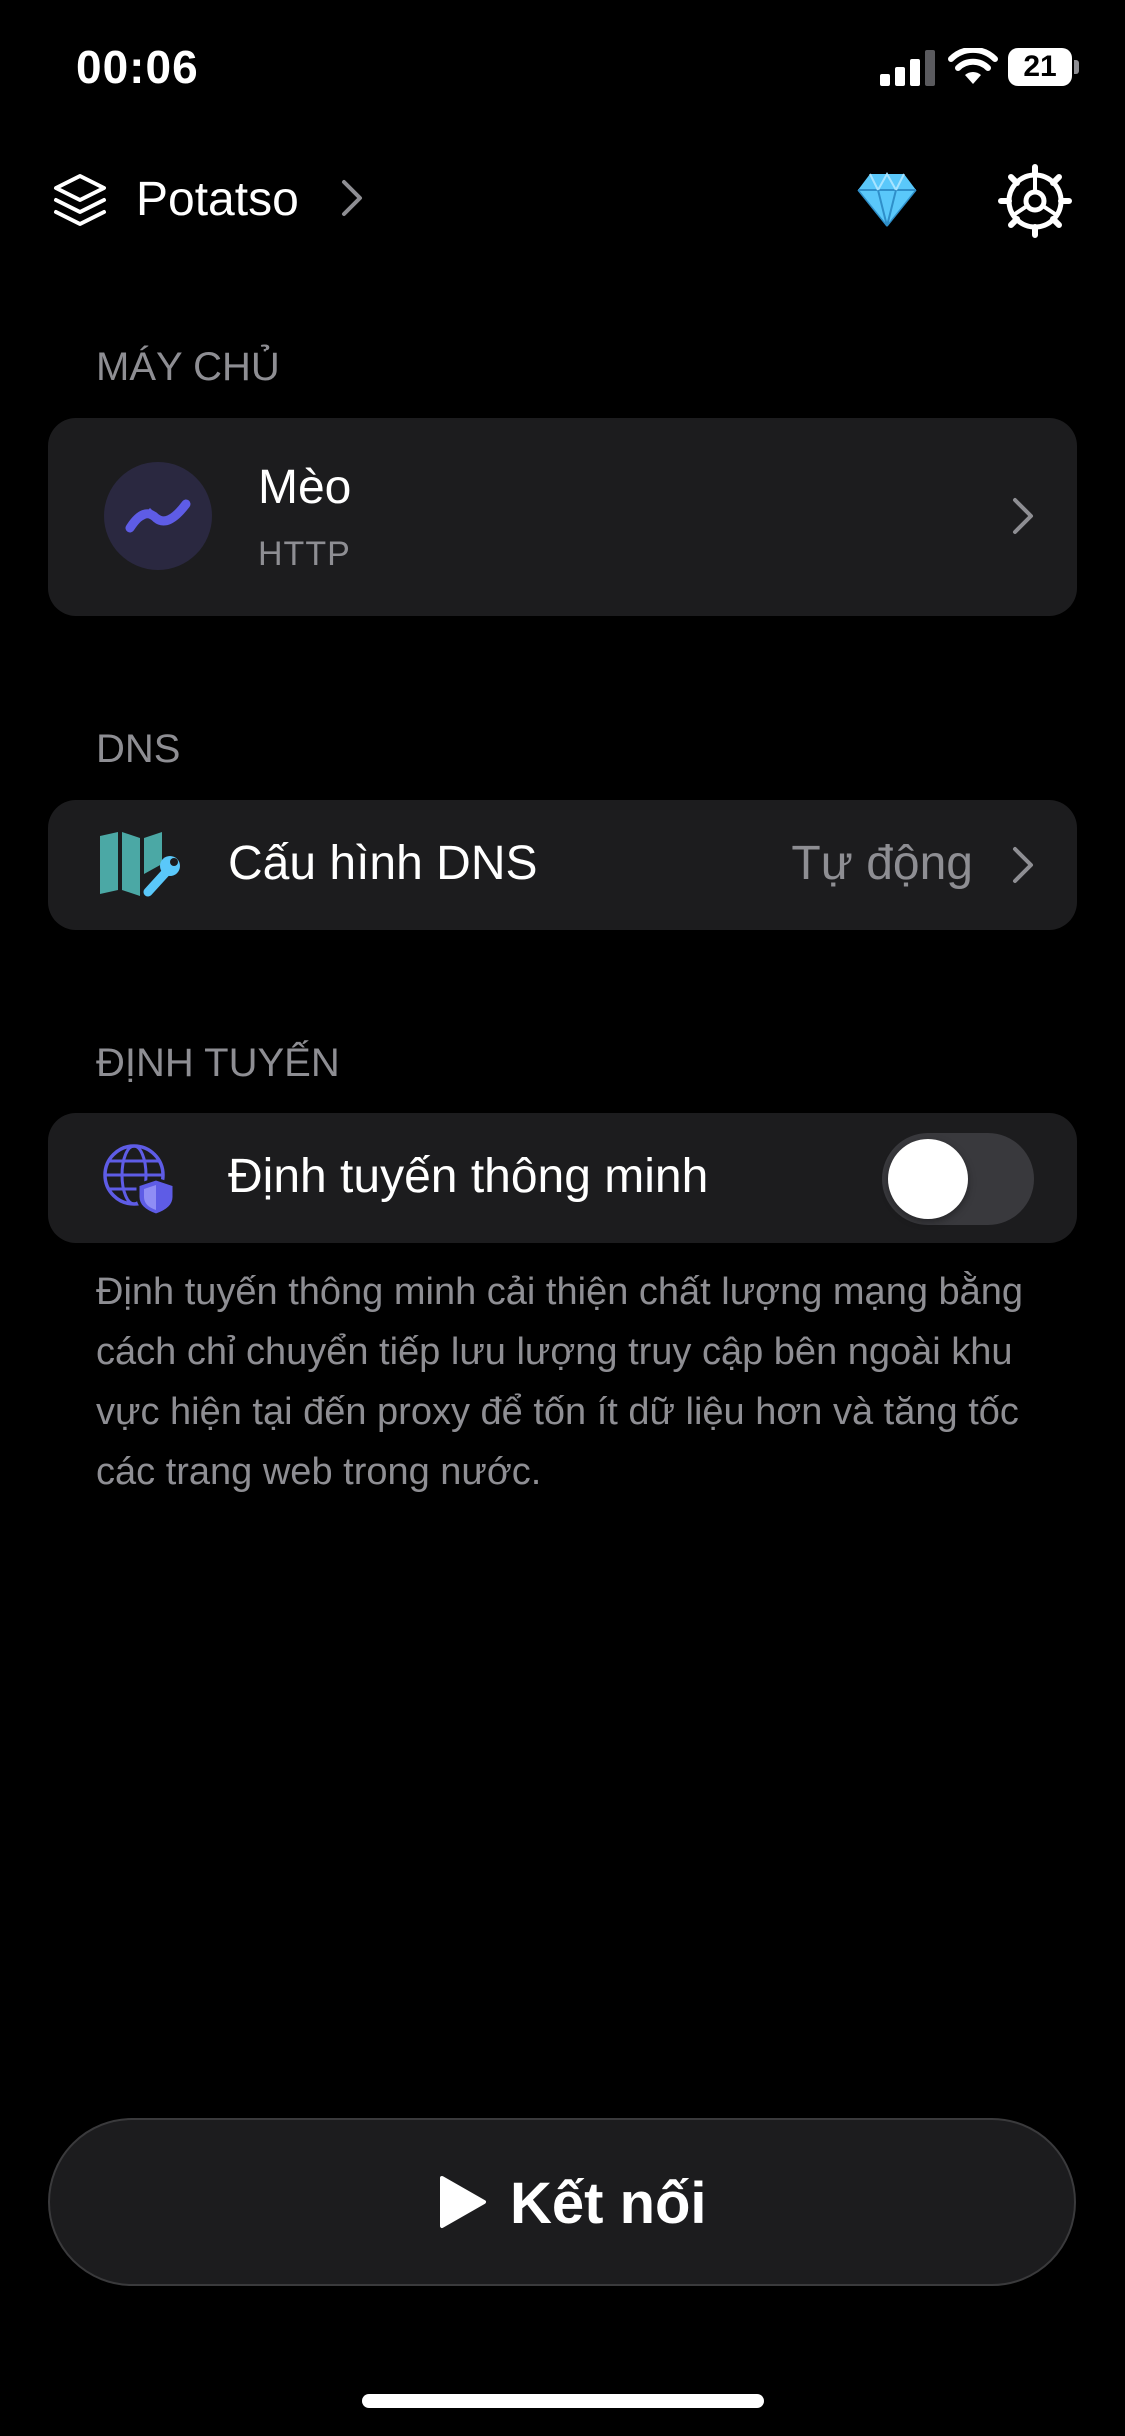  I want to click on dns-label: Cấu hình DNS, so click(383, 863).